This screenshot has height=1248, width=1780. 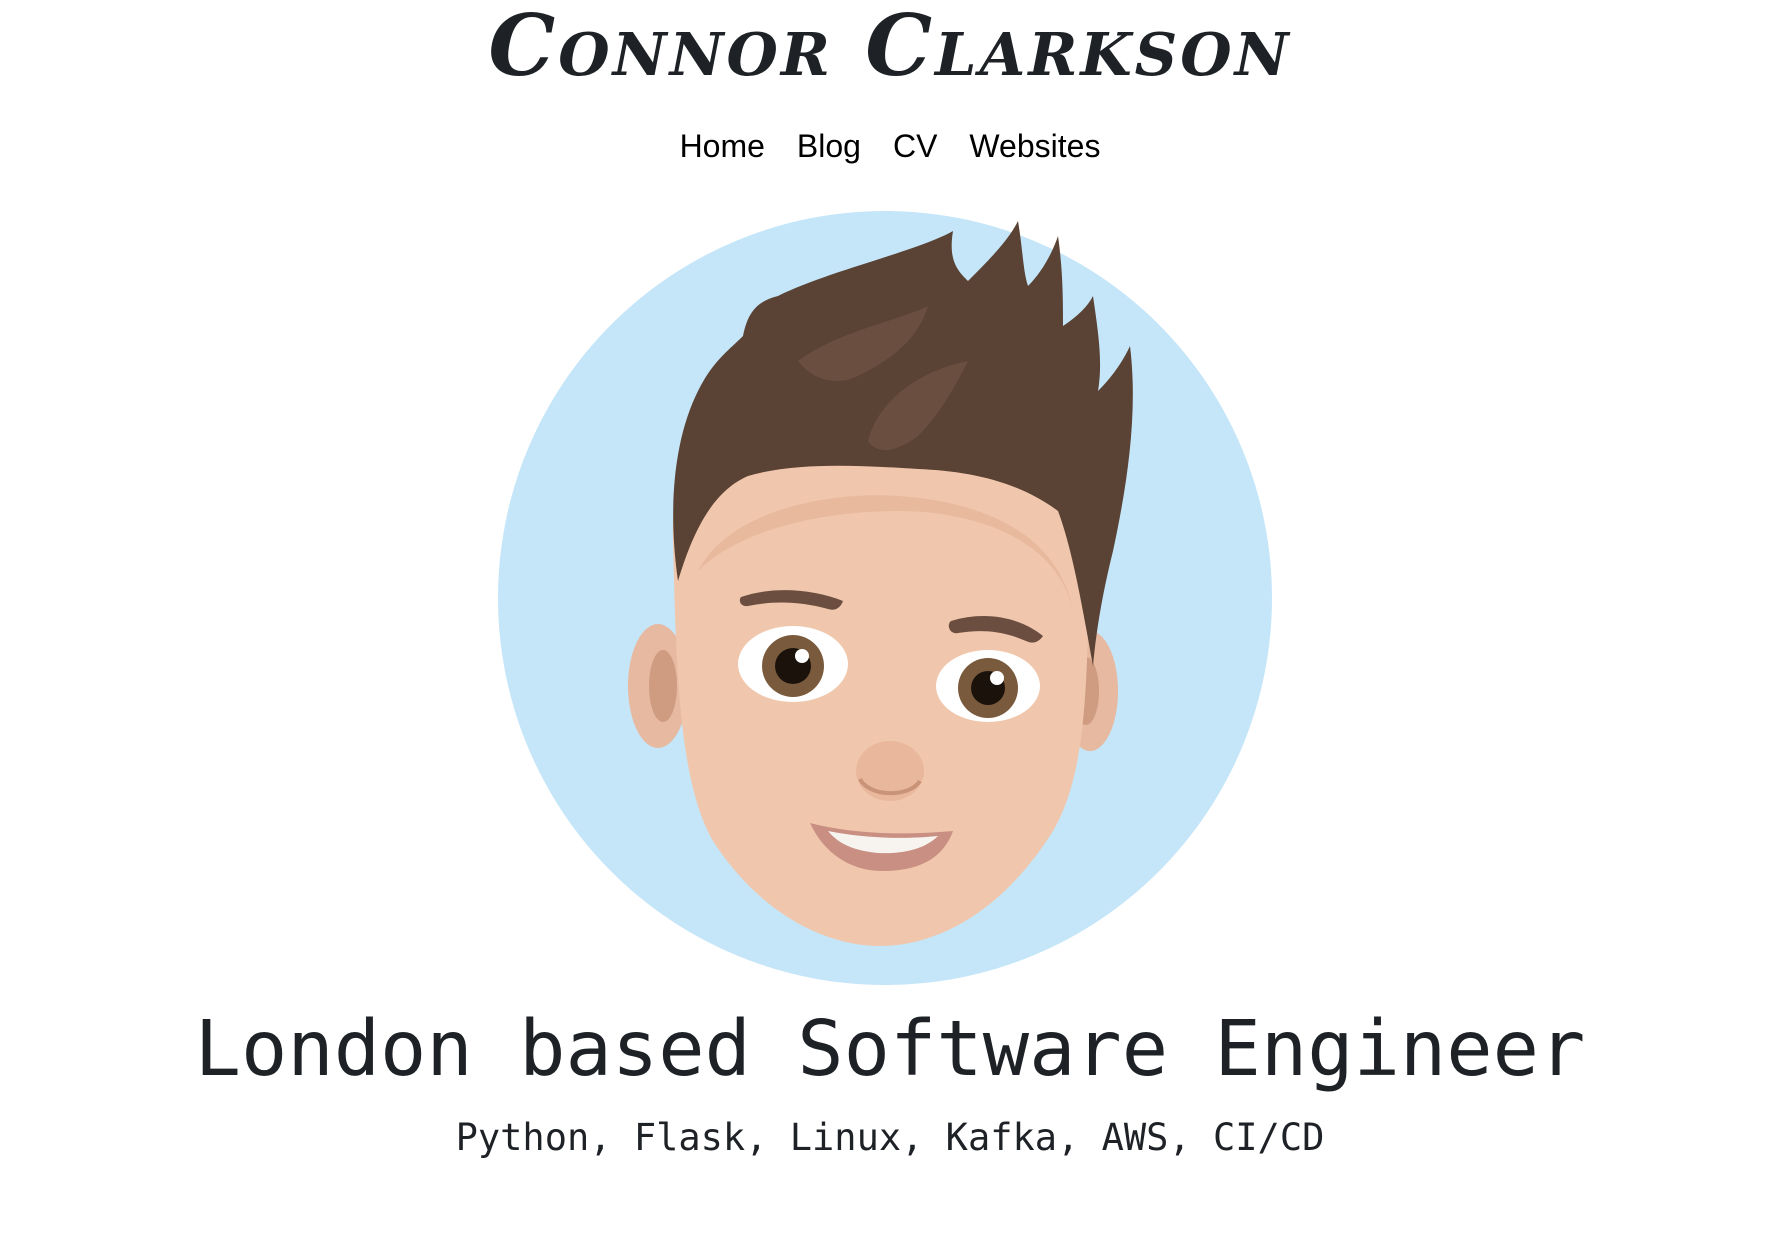 What do you see at coordinates (829, 146) in the screenshot?
I see `nav-blog-link: Blog` at bounding box center [829, 146].